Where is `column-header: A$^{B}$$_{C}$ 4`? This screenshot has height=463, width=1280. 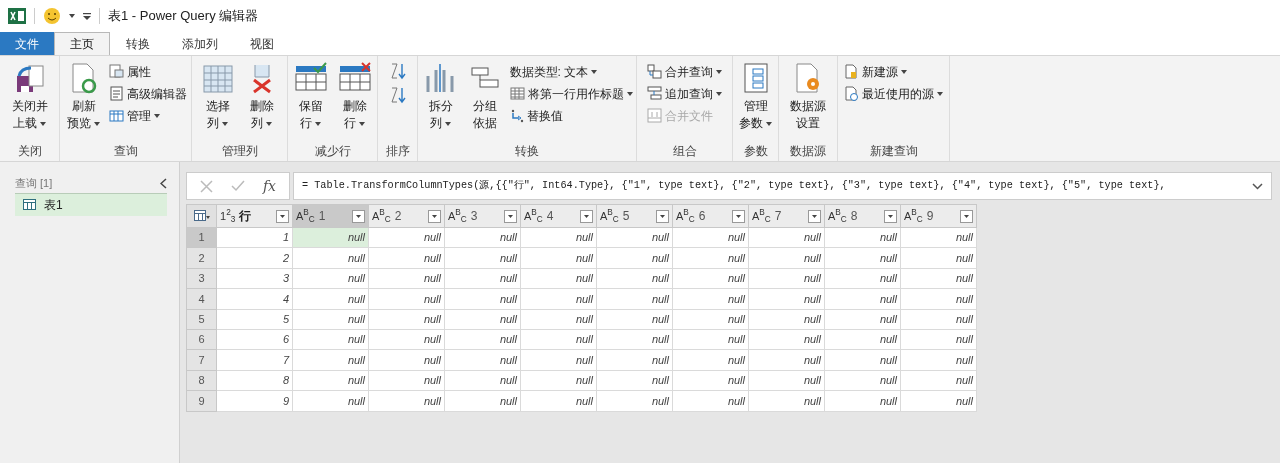
column-header: A$^{B}$$_{C}$ 4 is located at coordinates (558, 216).